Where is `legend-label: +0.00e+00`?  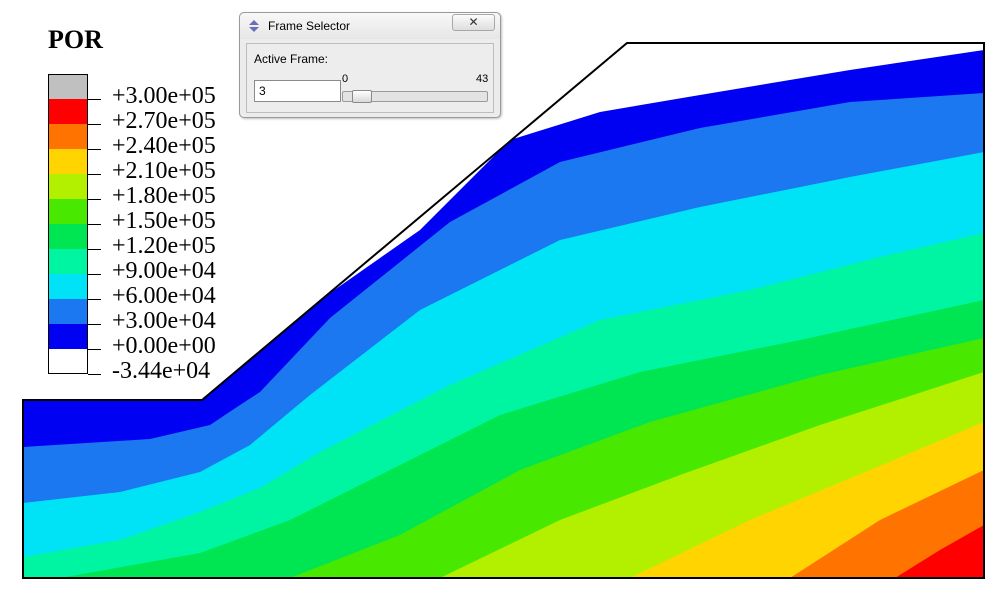 legend-label: +0.00e+00 is located at coordinates (164, 346).